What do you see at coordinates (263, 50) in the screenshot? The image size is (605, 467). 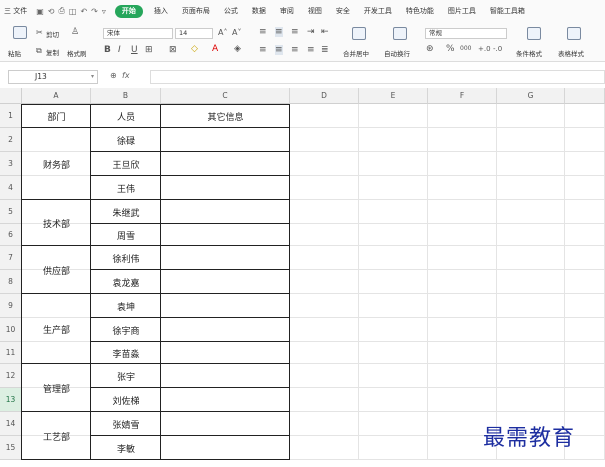 I see `align-left-icon: ≡` at bounding box center [263, 50].